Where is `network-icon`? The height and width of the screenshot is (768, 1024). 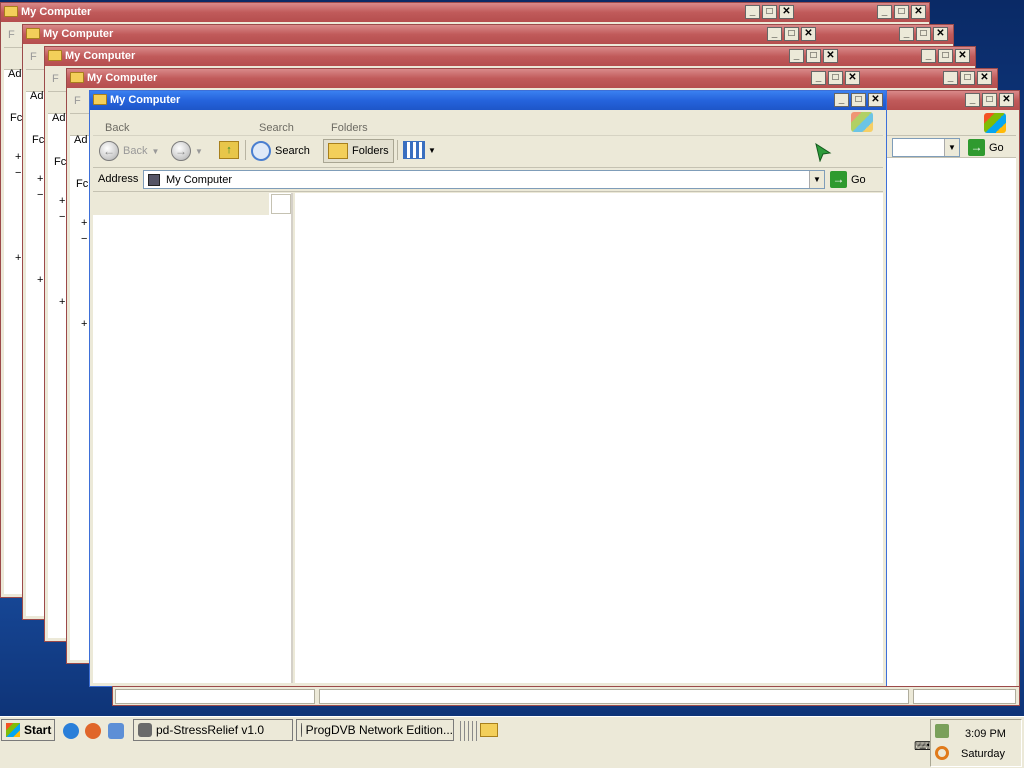 network-icon is located at coordinates (942, 731).